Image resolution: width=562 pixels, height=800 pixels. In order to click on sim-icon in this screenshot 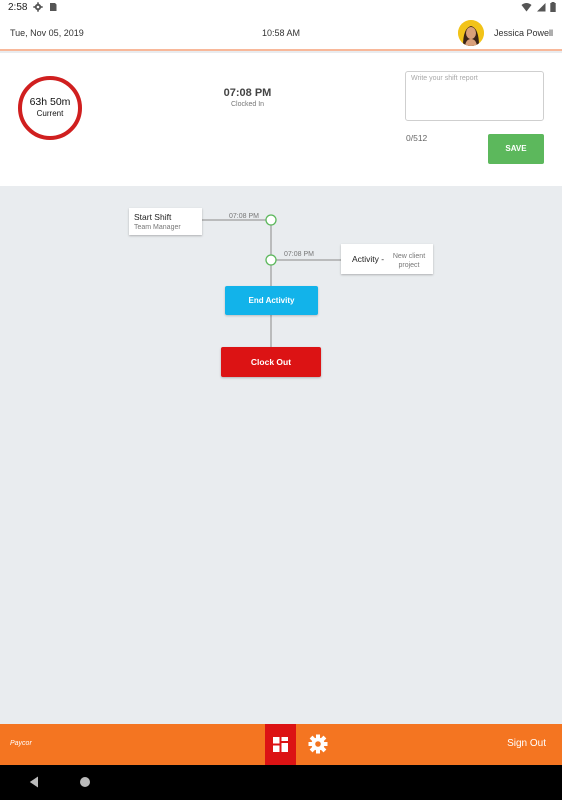, I will do `click(53, 7)`.